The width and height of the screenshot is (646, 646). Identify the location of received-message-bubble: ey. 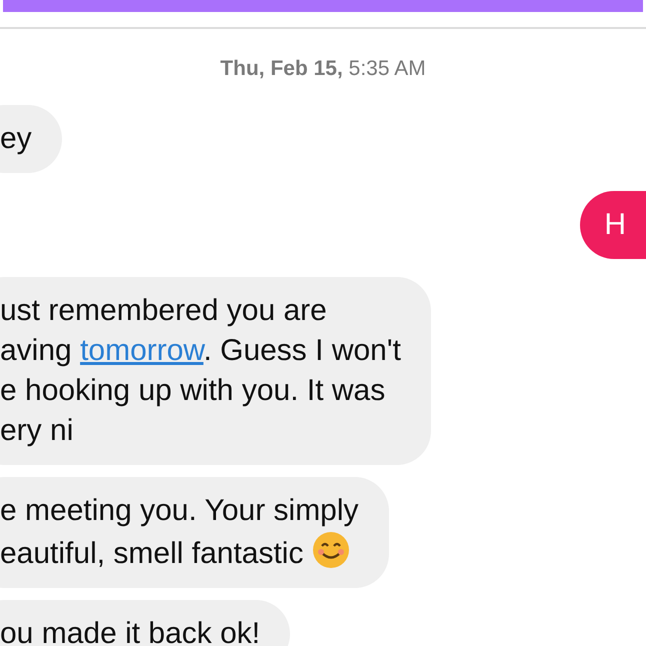
(31, 139).